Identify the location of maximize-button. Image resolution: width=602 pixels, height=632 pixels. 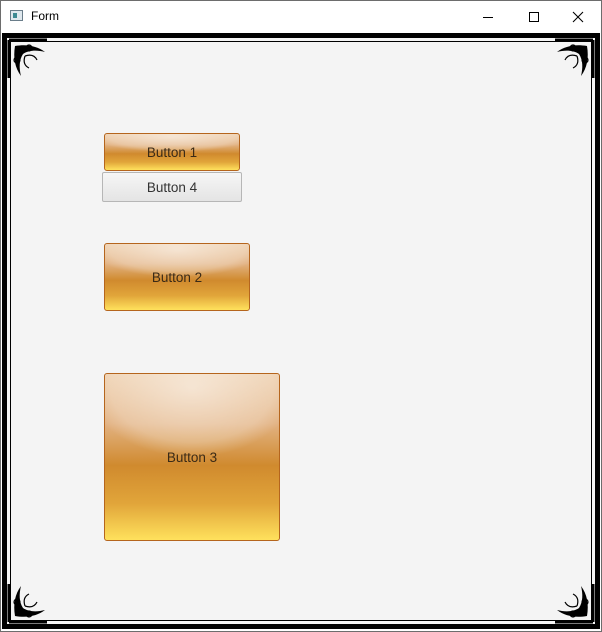
(534, 16).